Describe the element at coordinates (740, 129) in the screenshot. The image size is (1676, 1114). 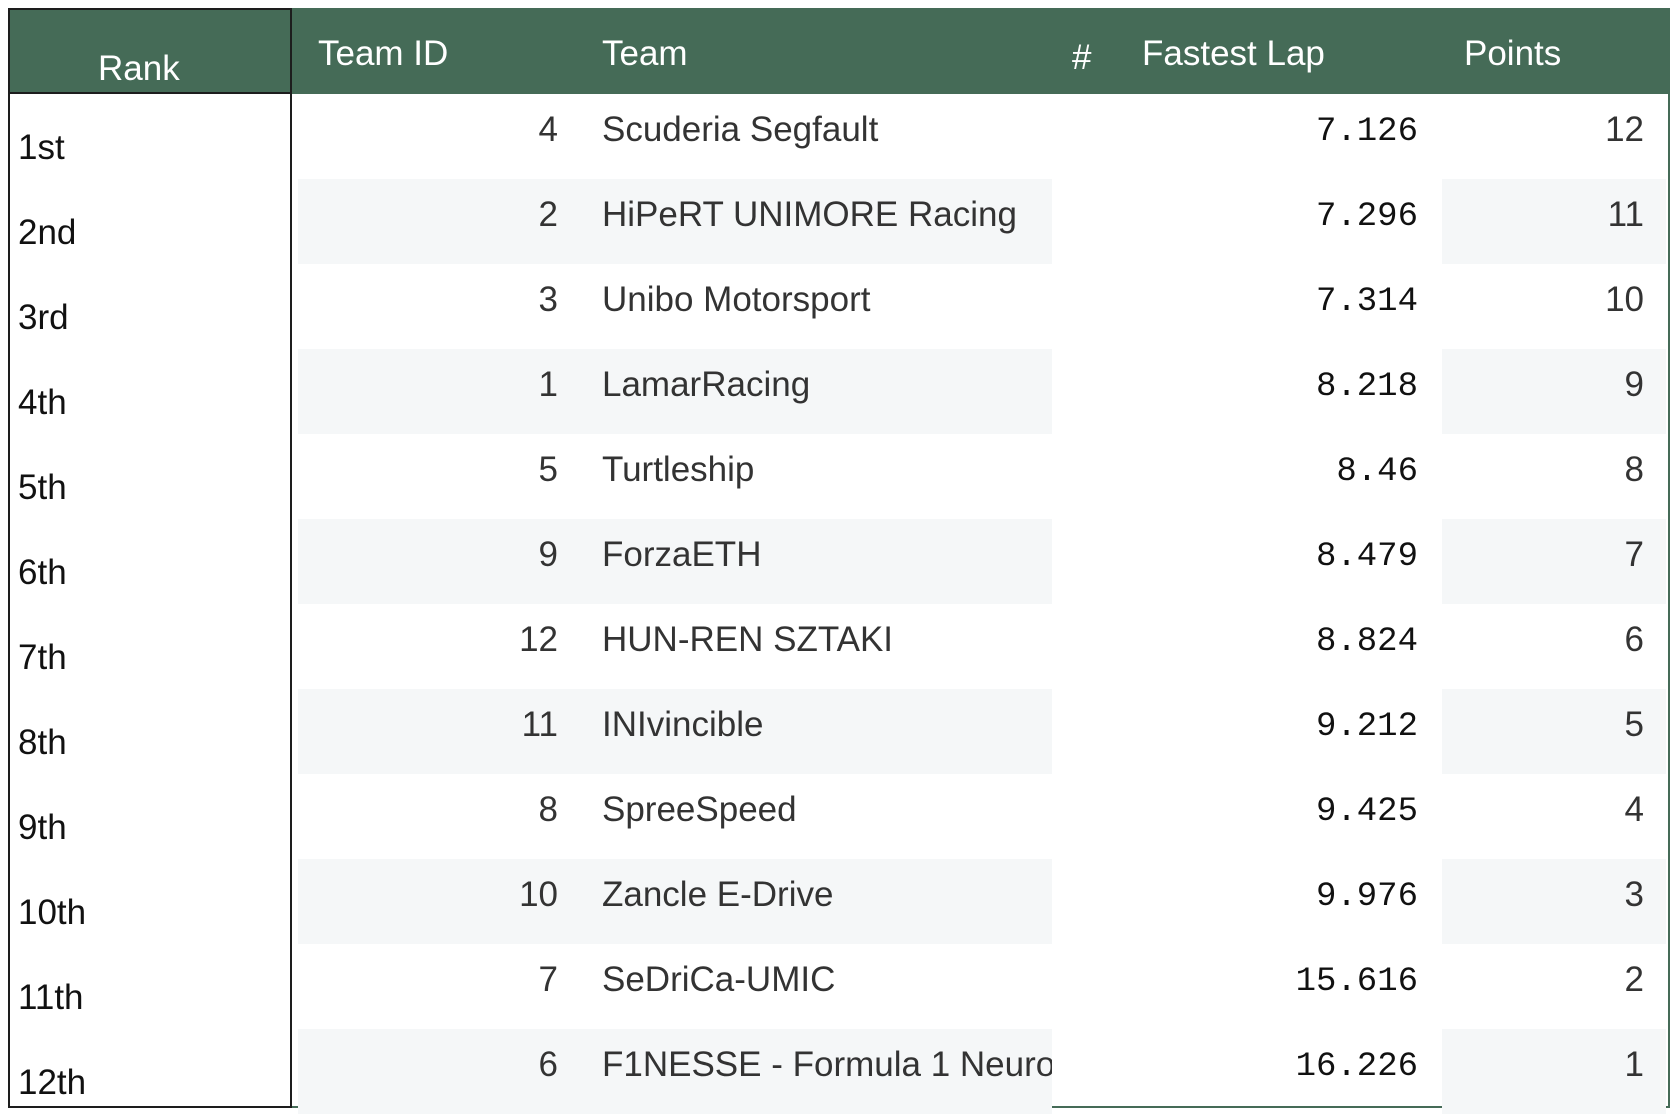
I see `team-name-cell: Scuderia Segfault` at that location.